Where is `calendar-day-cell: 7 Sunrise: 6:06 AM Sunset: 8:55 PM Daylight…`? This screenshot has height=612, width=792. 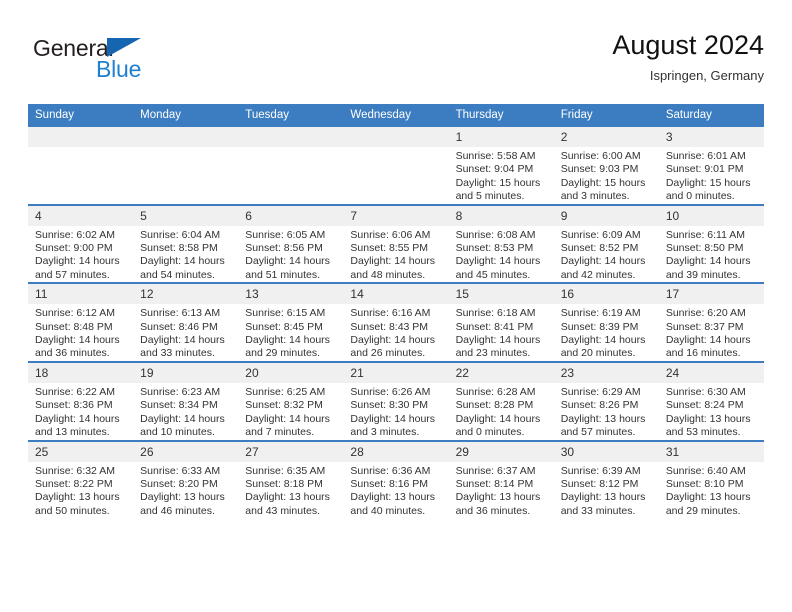 calendar-day-cell: 7 Sunrise: 6:06 AM Sunset: 8:55 PM Daylight… is located at coordinates (396, 243).